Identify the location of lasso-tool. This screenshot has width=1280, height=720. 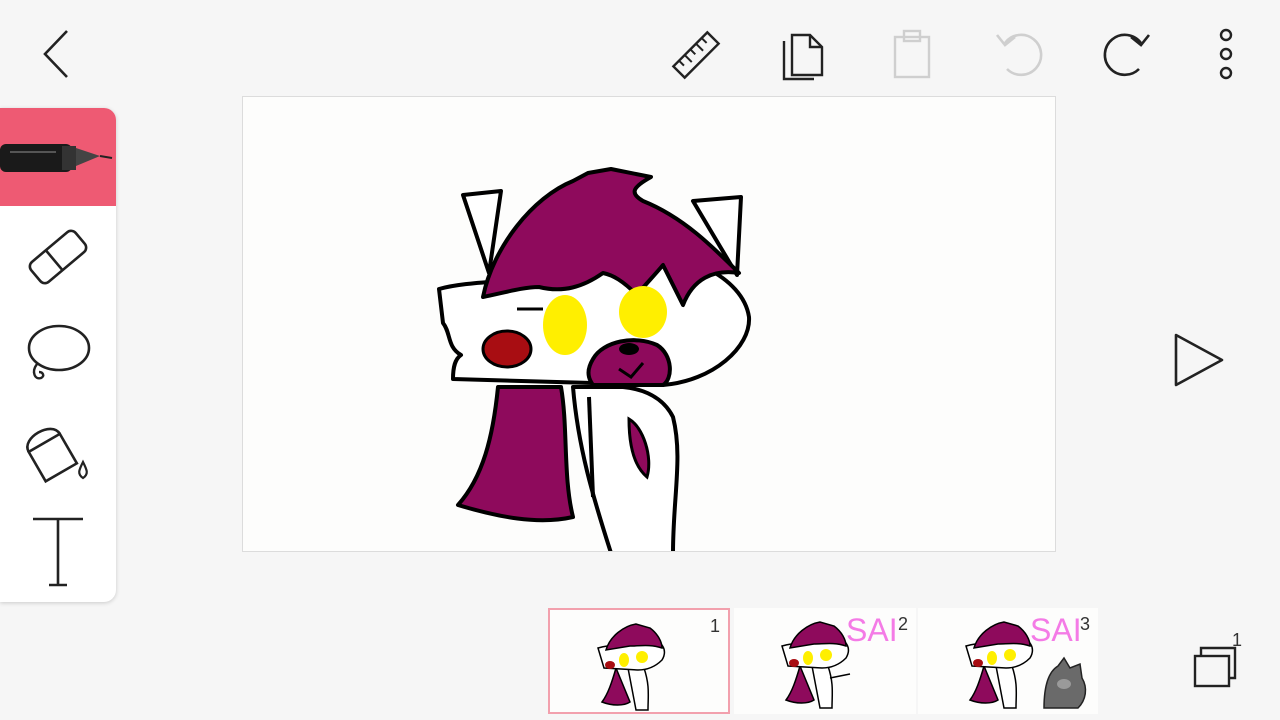
(58, 355).